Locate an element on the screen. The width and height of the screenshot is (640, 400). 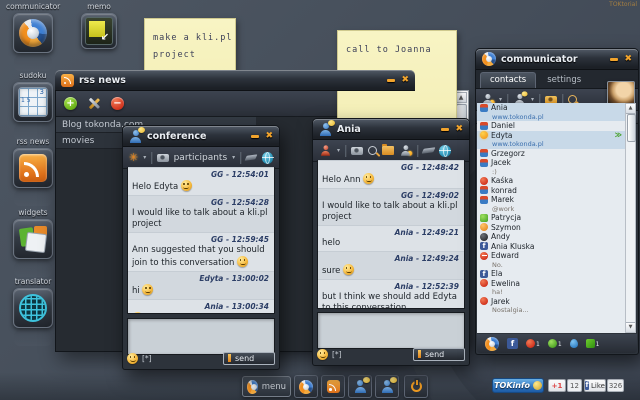
scroll-up-icon: ▲ is located at coordinates (630, 109).